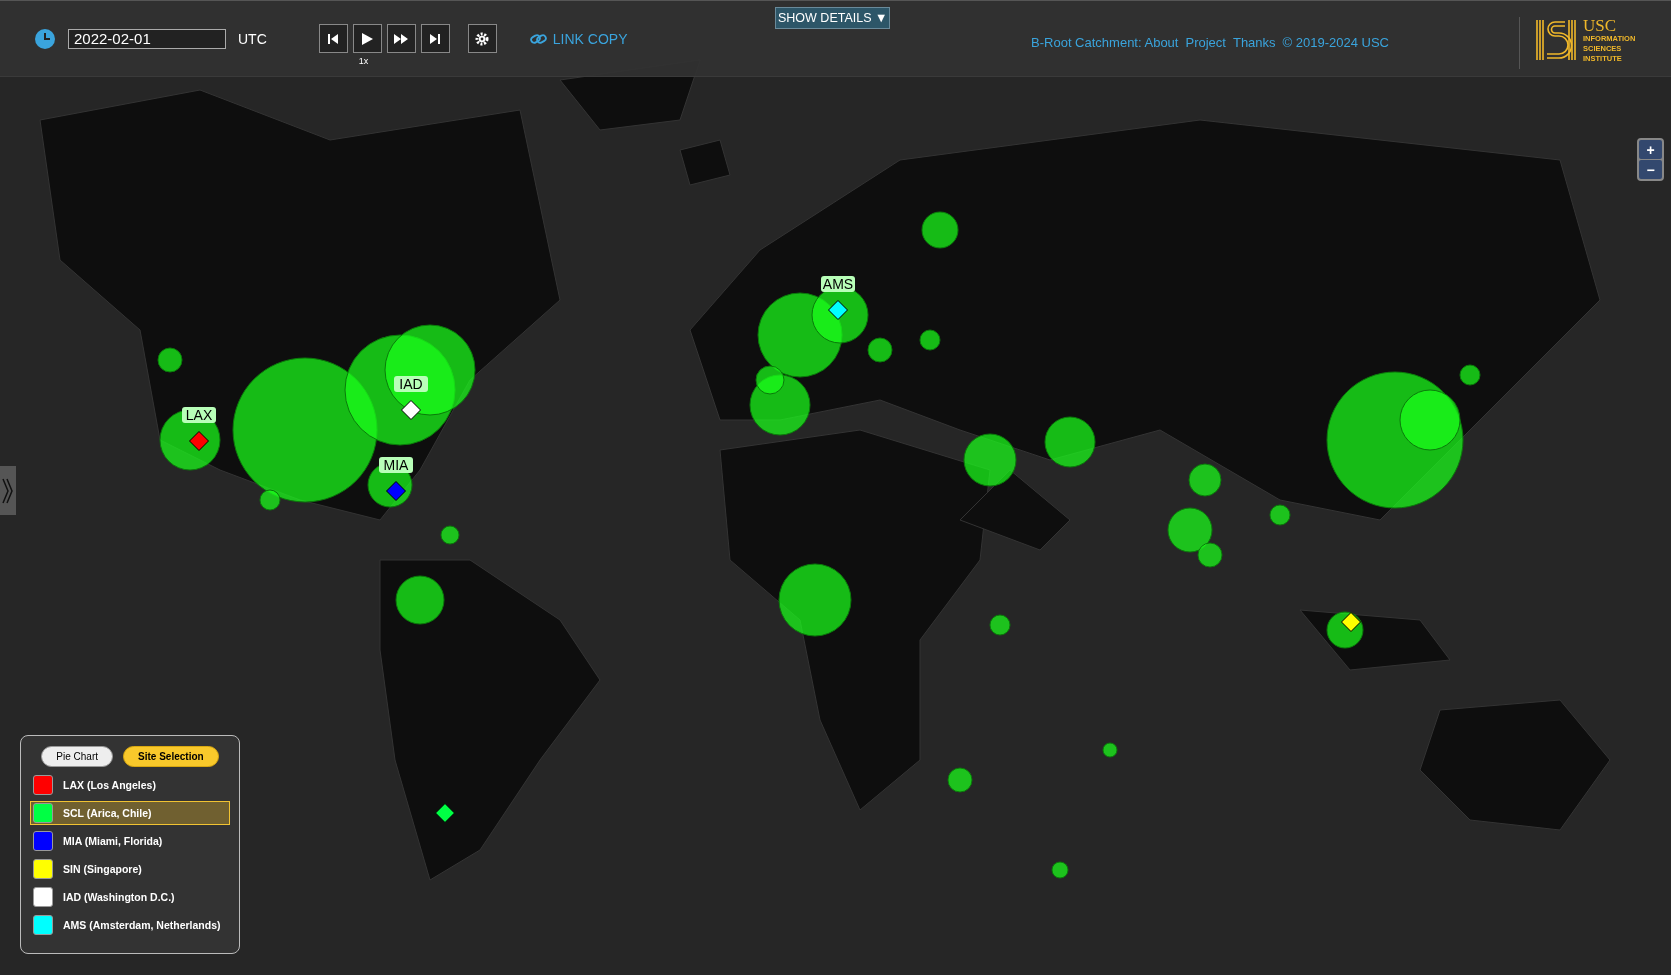 Image resolution: width=1671 pixels, height=975 pixels. I want to click on speed-label: 1x, so click(363, 61).